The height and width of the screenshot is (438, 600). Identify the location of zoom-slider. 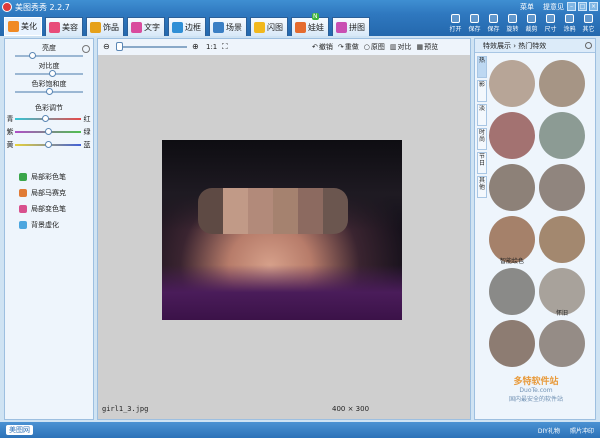
(151, 46).